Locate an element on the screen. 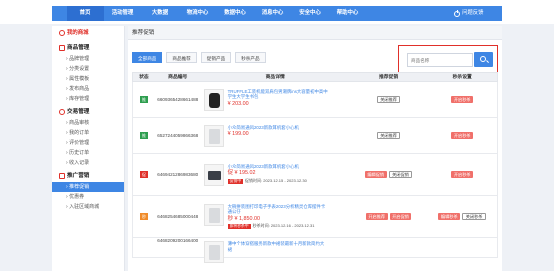 This screenshot has height=271, width=554. sidebar-group-goods: 商品管理 › 品牌管理 › 分类设置 › 属性模板 › 发布商品 › 库存管理 is located at coordinates (88, 73).